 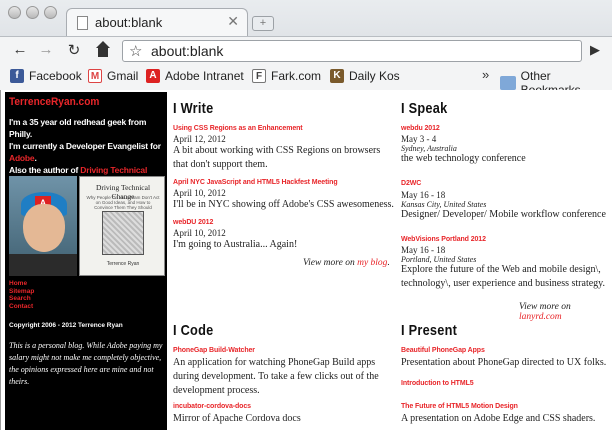 What do you see at coordinates (485, 74) in the screenshot?
I see `bookmarks-overflow-chevron-icon: »` at bounding box center [485, 74].